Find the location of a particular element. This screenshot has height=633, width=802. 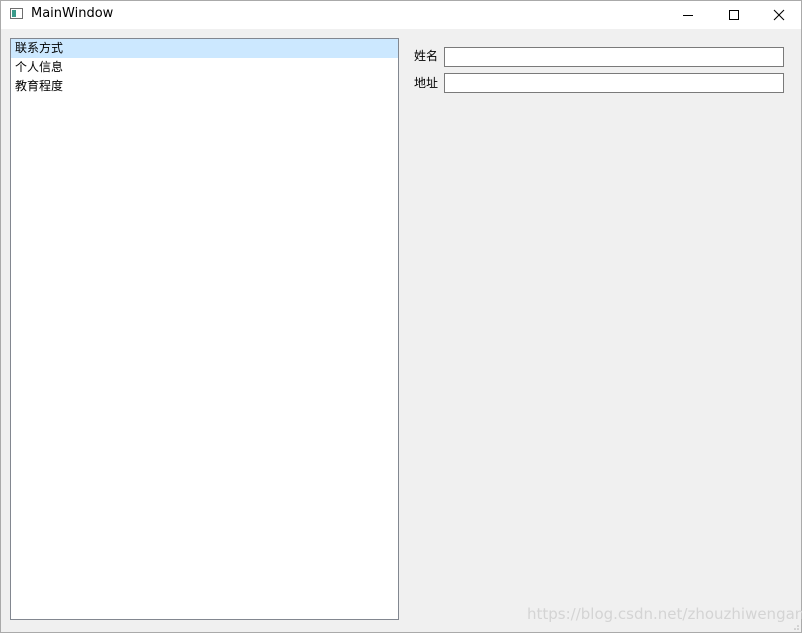

maximize-icon is located at coordinates (734, 15).